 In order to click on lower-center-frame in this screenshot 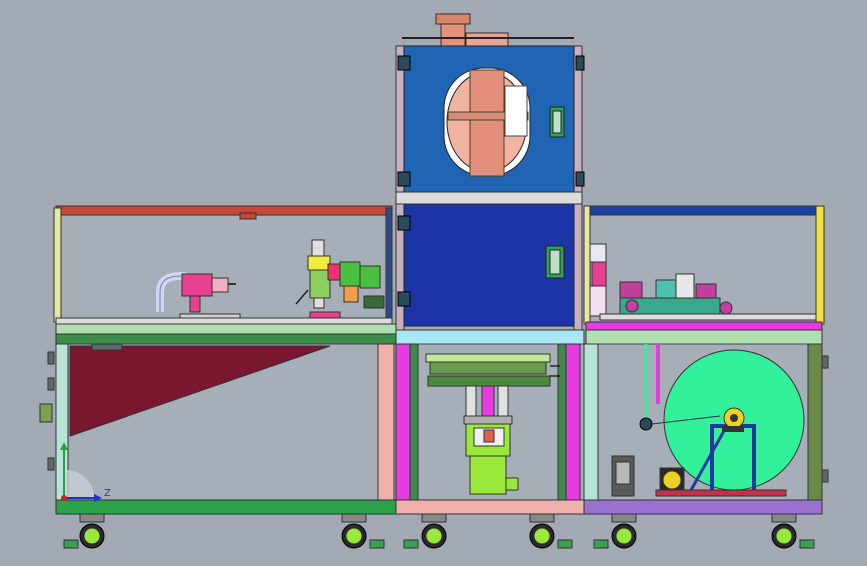, I will do `click(490, 422)`.